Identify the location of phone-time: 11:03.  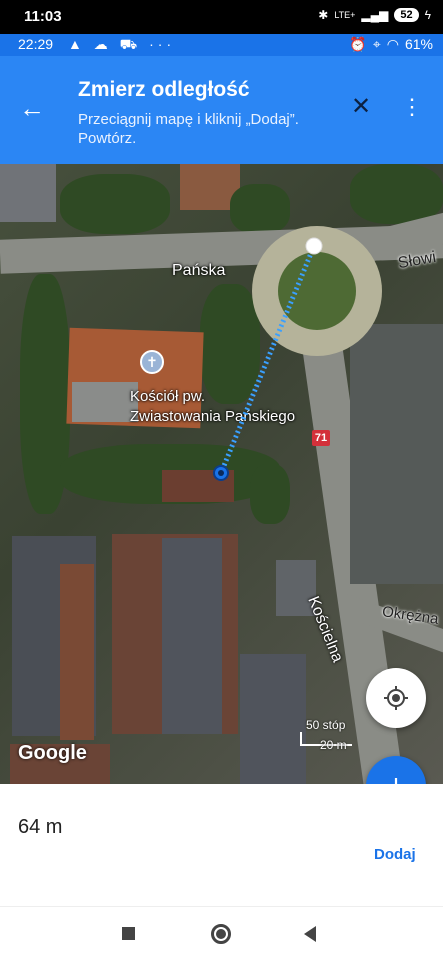
(43, 16).